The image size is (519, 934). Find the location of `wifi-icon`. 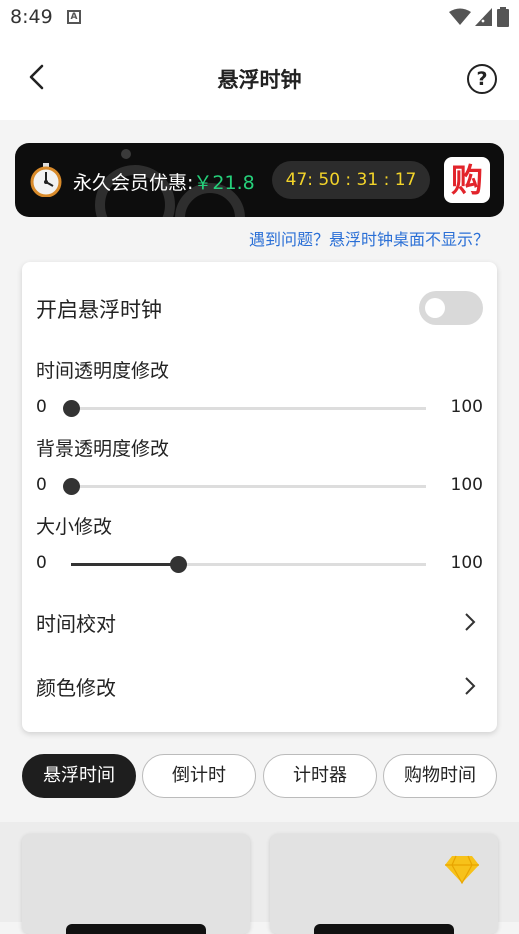

wifi-icon is located at coordinates (460, 16).